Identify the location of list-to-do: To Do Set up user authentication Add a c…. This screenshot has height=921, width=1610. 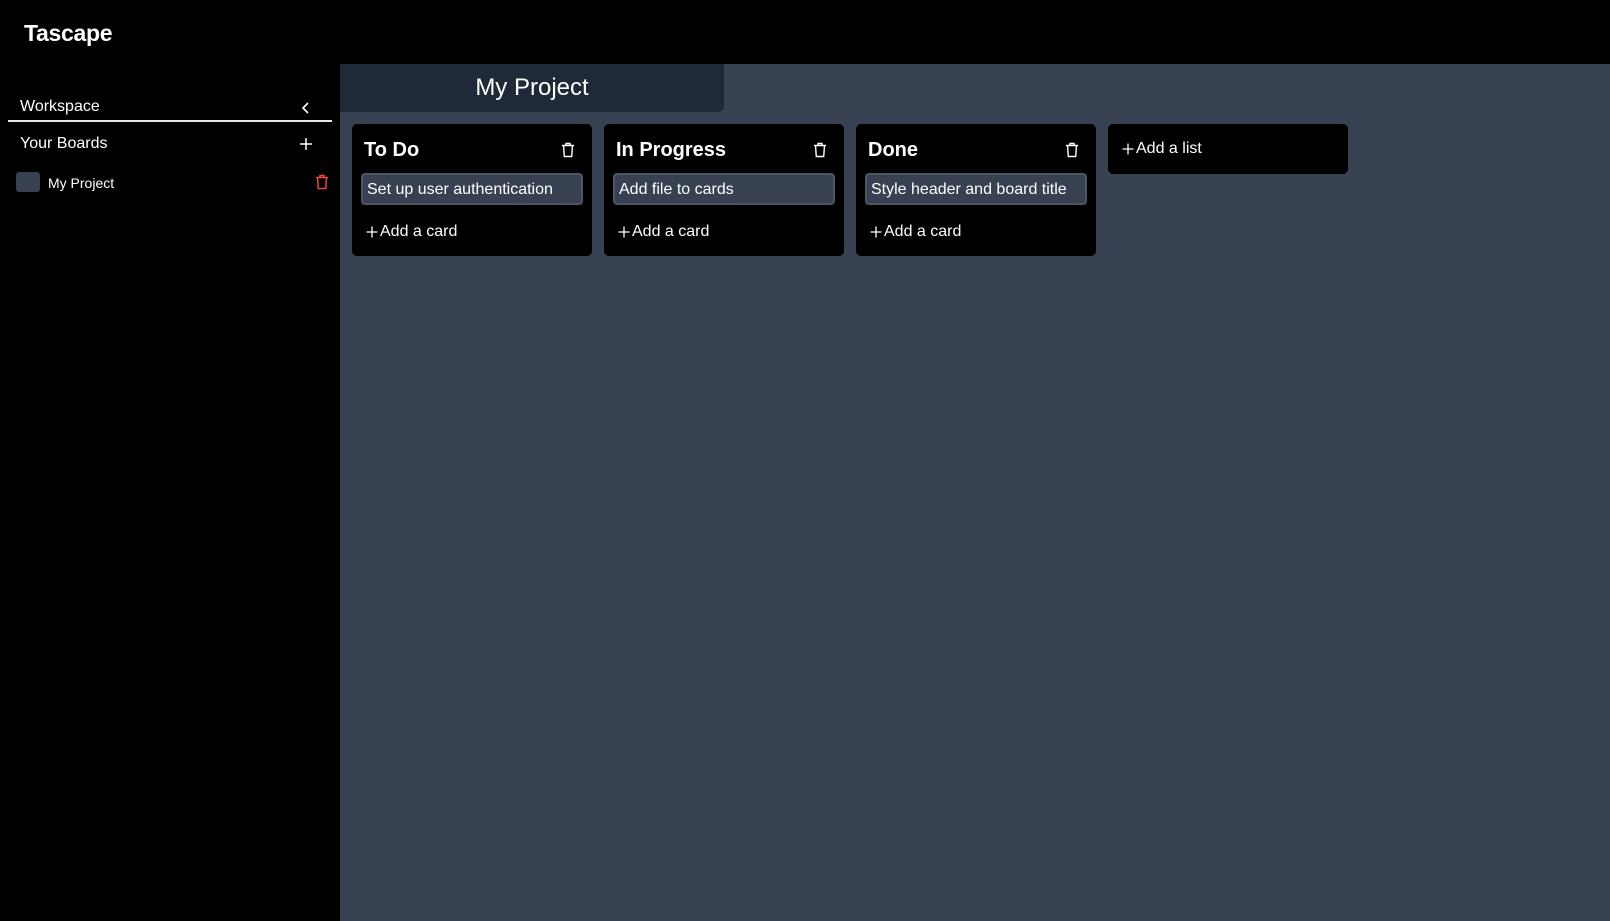
(472, 190).